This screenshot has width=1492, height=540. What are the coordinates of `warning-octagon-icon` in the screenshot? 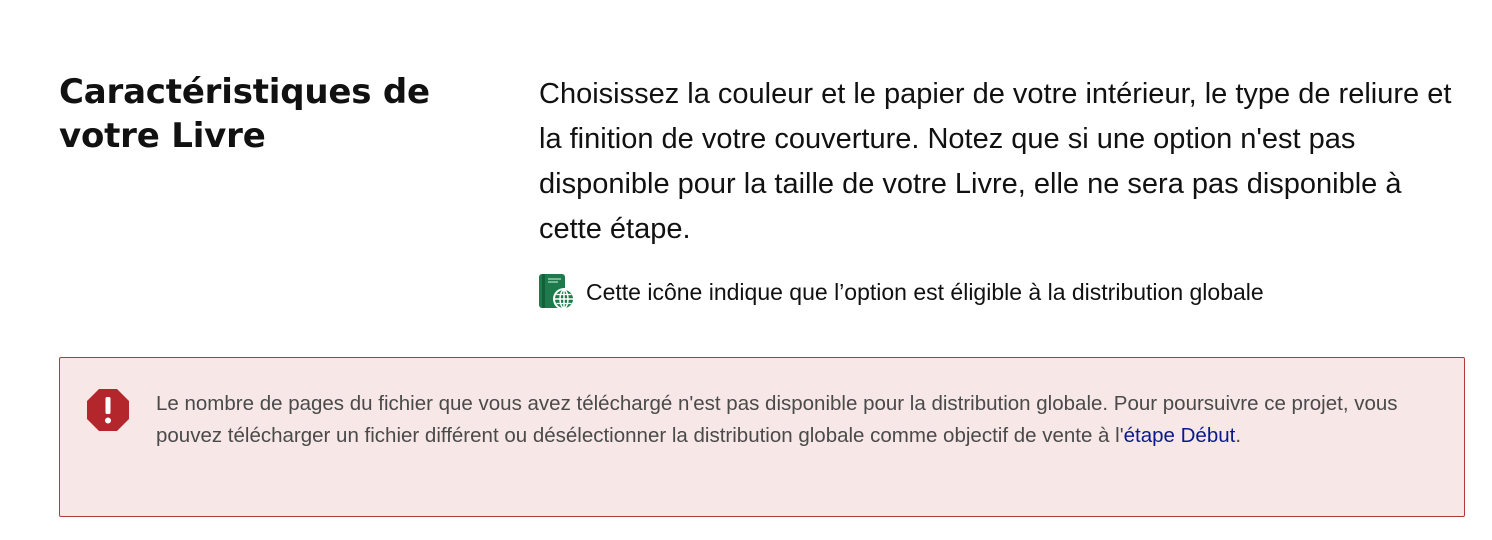 It's located at (108, 410).